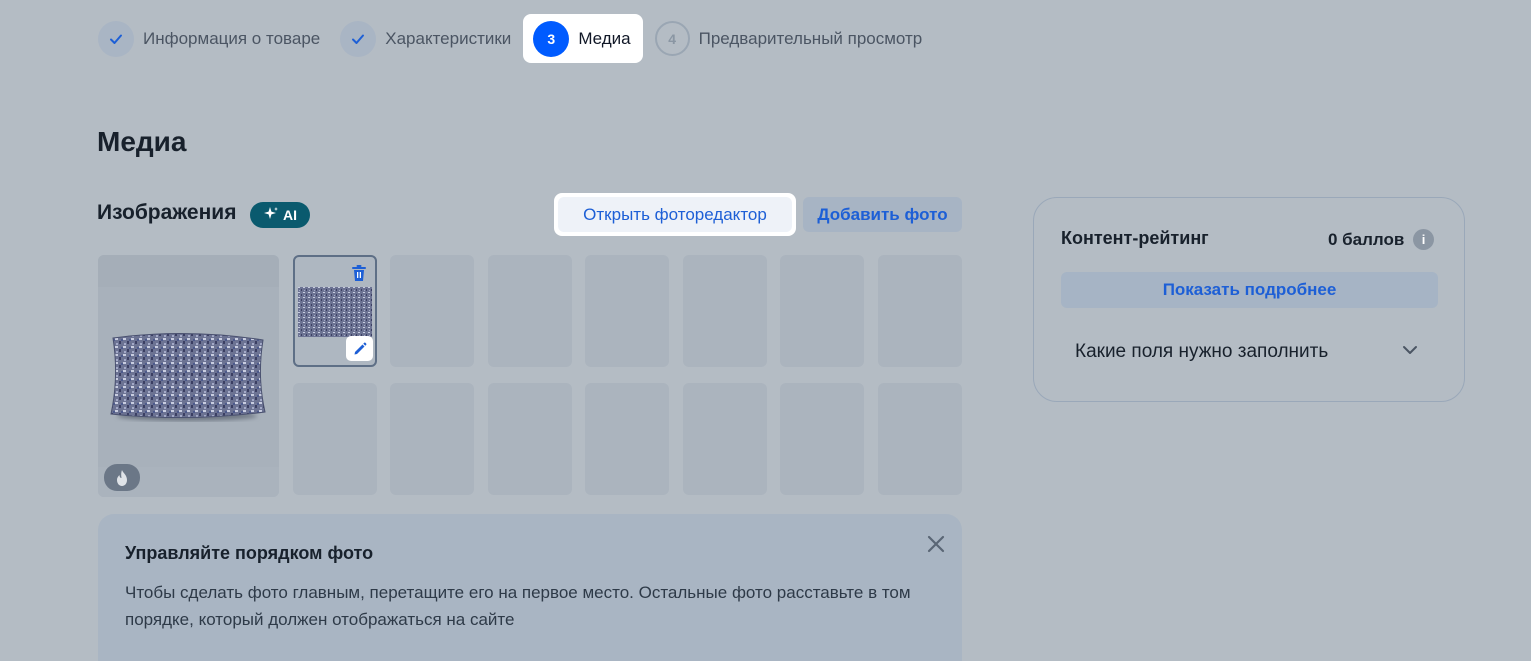  What do you see at coordinates (810, 38) in the screenshot?
I see `step-label: Предварительный просмотр` at bounding box center [810, 38].